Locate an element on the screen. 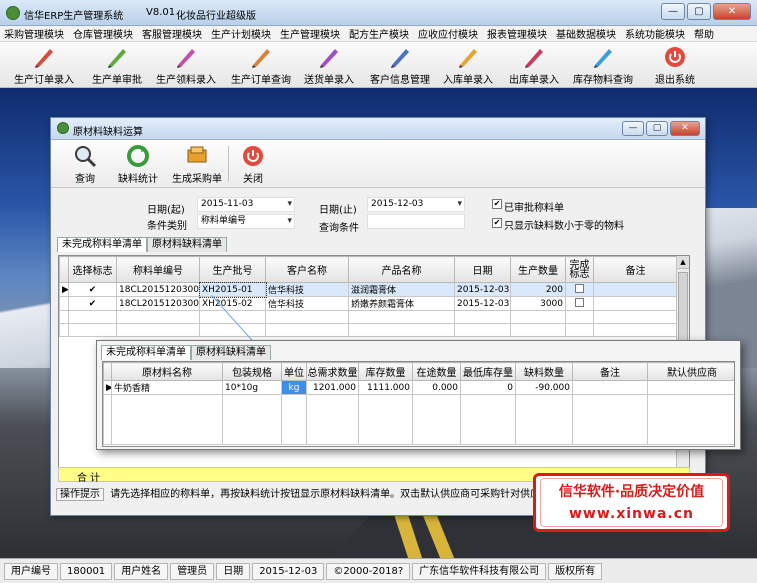 The width and height of the screenshot is (757, 583). grid-header: 总需求数量 is located at coordinates (332, 371).